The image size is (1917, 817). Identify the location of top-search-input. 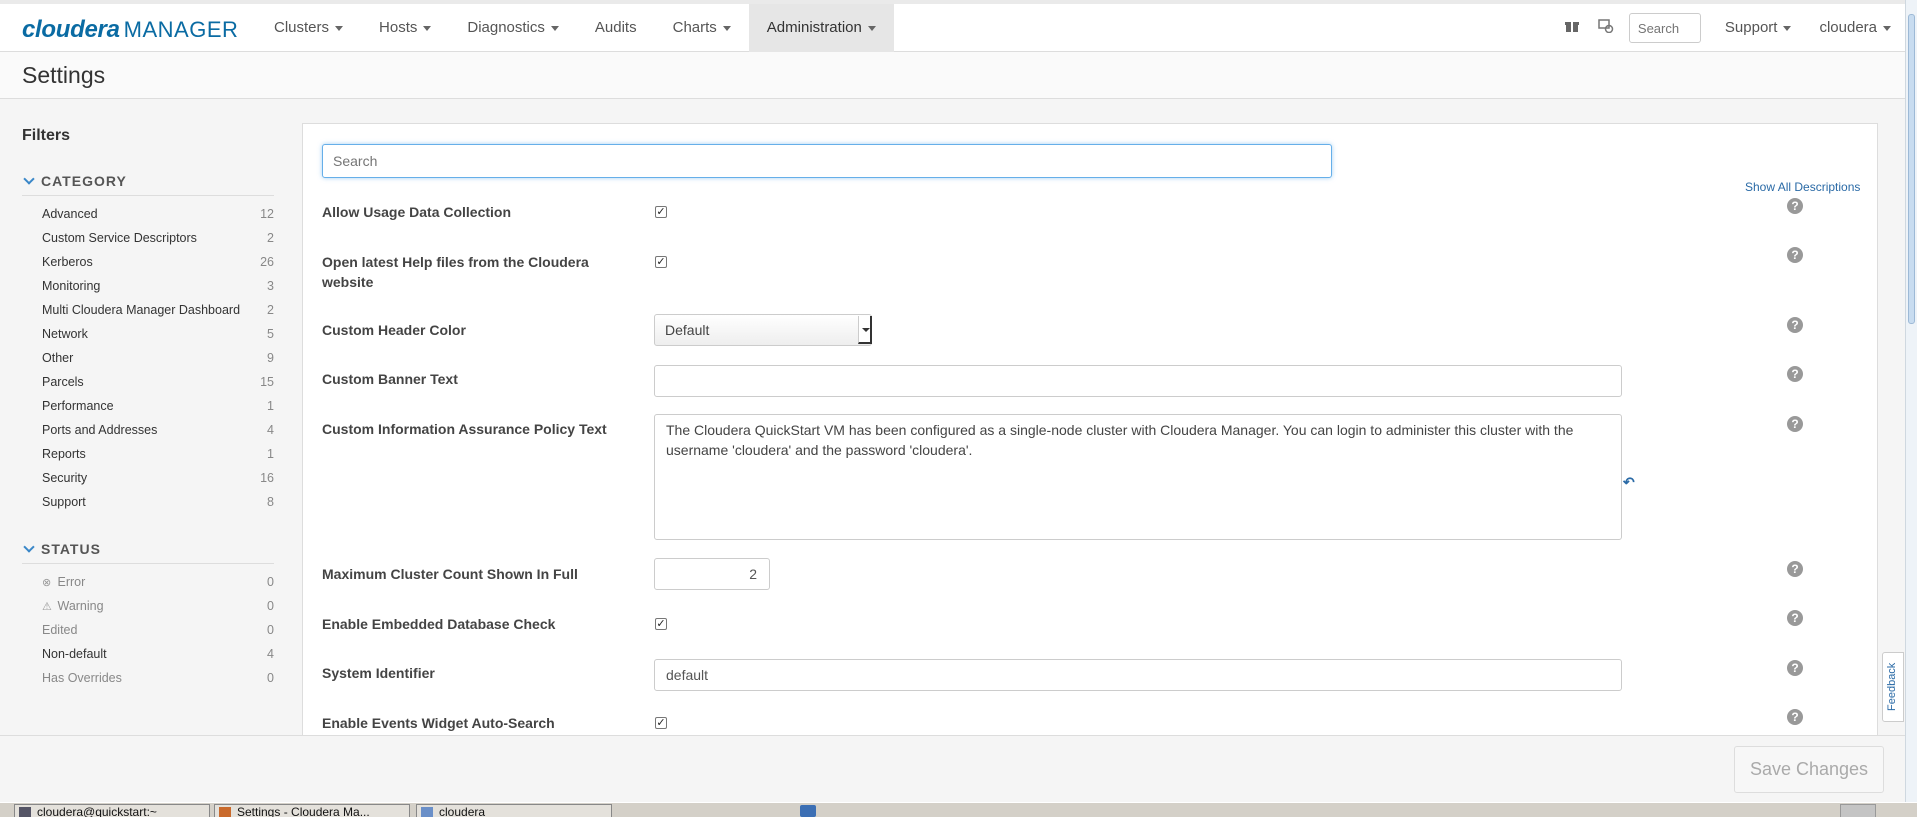
(1664, 28).